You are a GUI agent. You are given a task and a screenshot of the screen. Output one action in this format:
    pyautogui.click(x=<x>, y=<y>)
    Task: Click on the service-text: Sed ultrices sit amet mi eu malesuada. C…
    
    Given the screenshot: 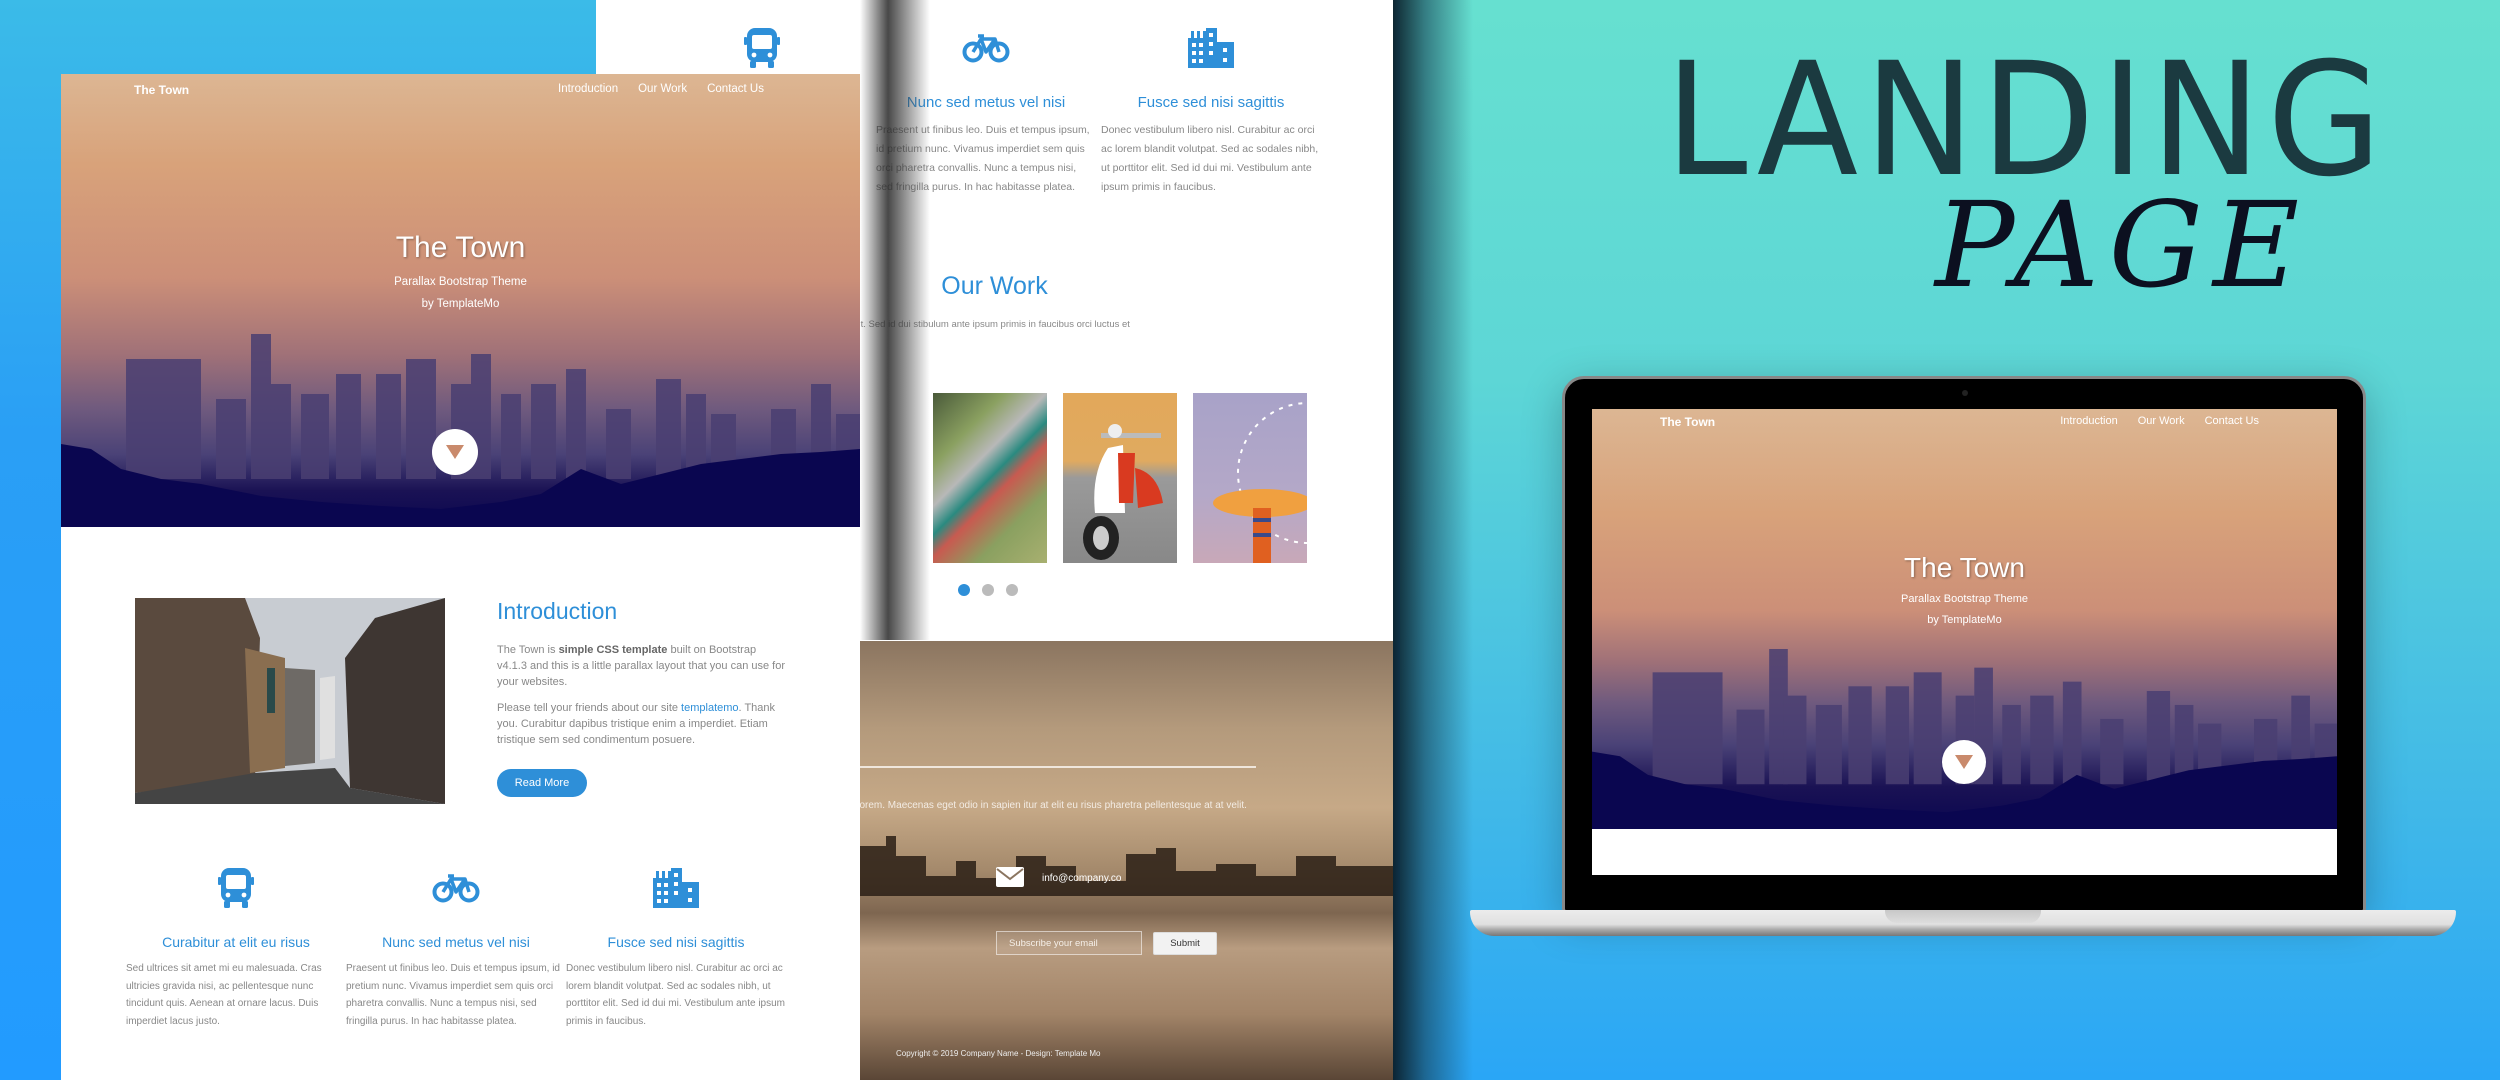 What is the action you would take?
    pyautogui.click(x=224, y=995)
    